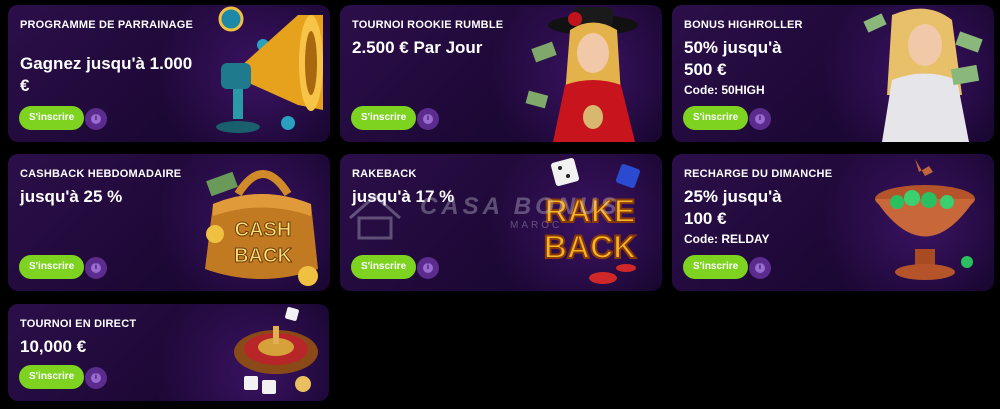 This screenshot has height=409, width=1000. I want to click on roulette-icon, so click(276, 350).